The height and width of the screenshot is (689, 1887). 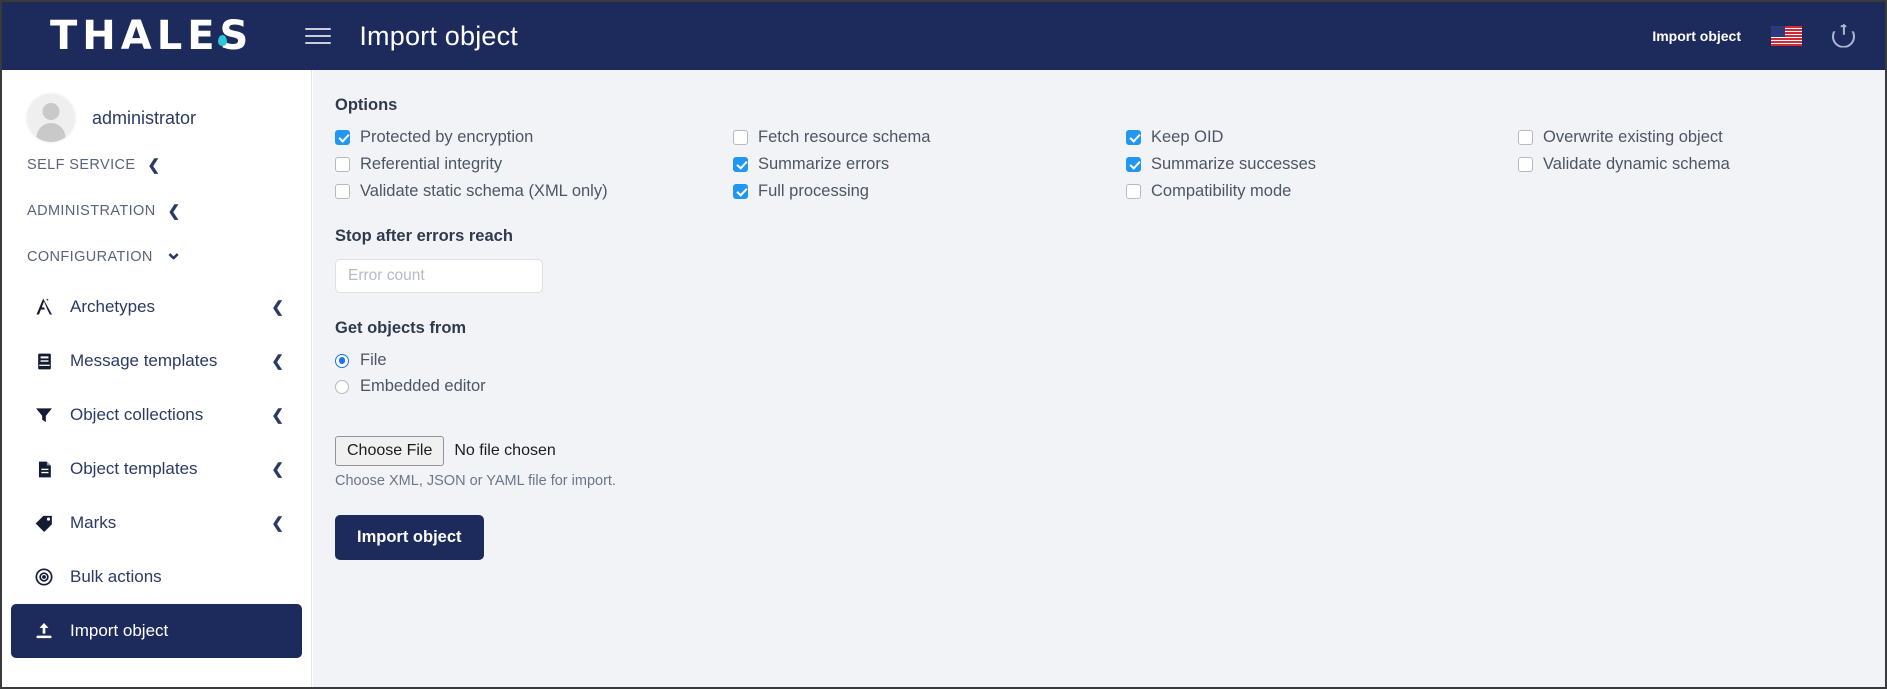 What do you see at coordinates (91, 211) in the screenshot?
I see `sidebar-section-label: ADMINISTRATION` at bounding box center [91, 211].